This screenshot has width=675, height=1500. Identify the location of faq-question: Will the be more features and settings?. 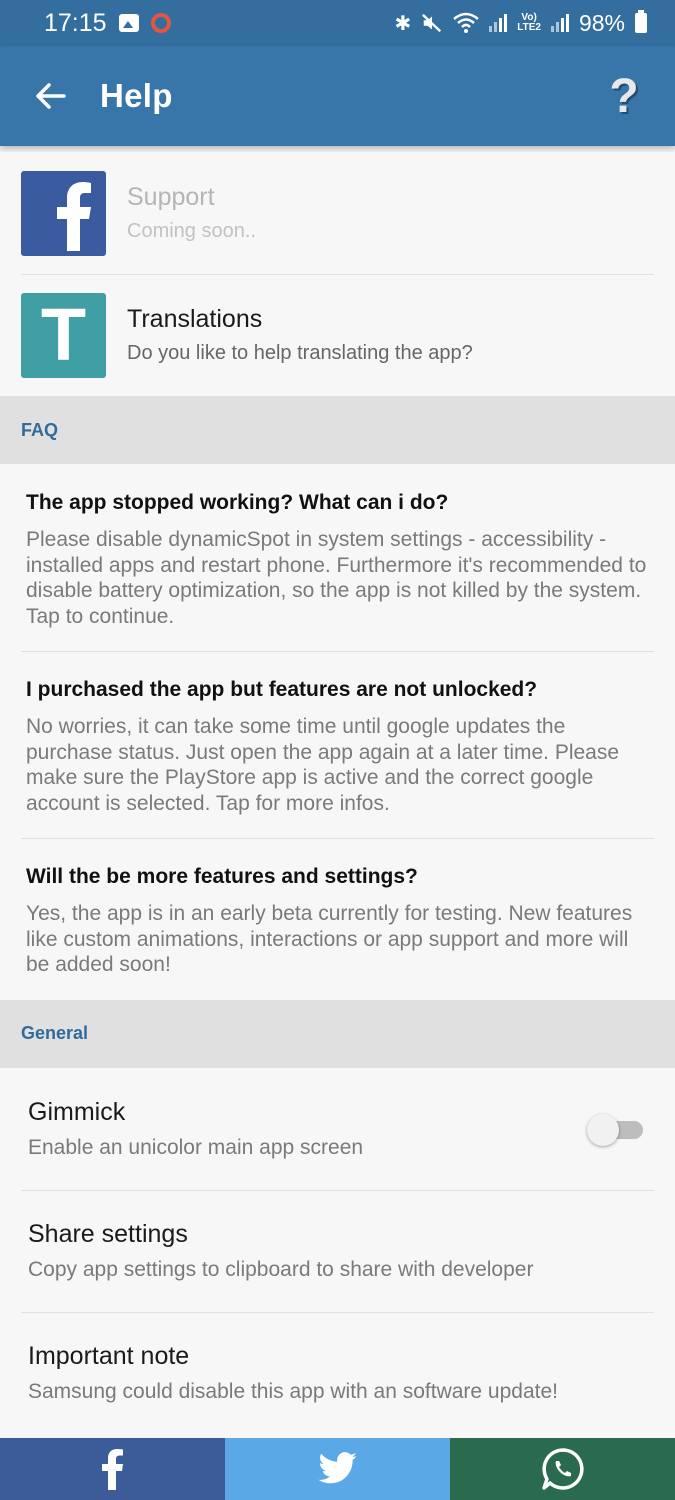
(222, 876).